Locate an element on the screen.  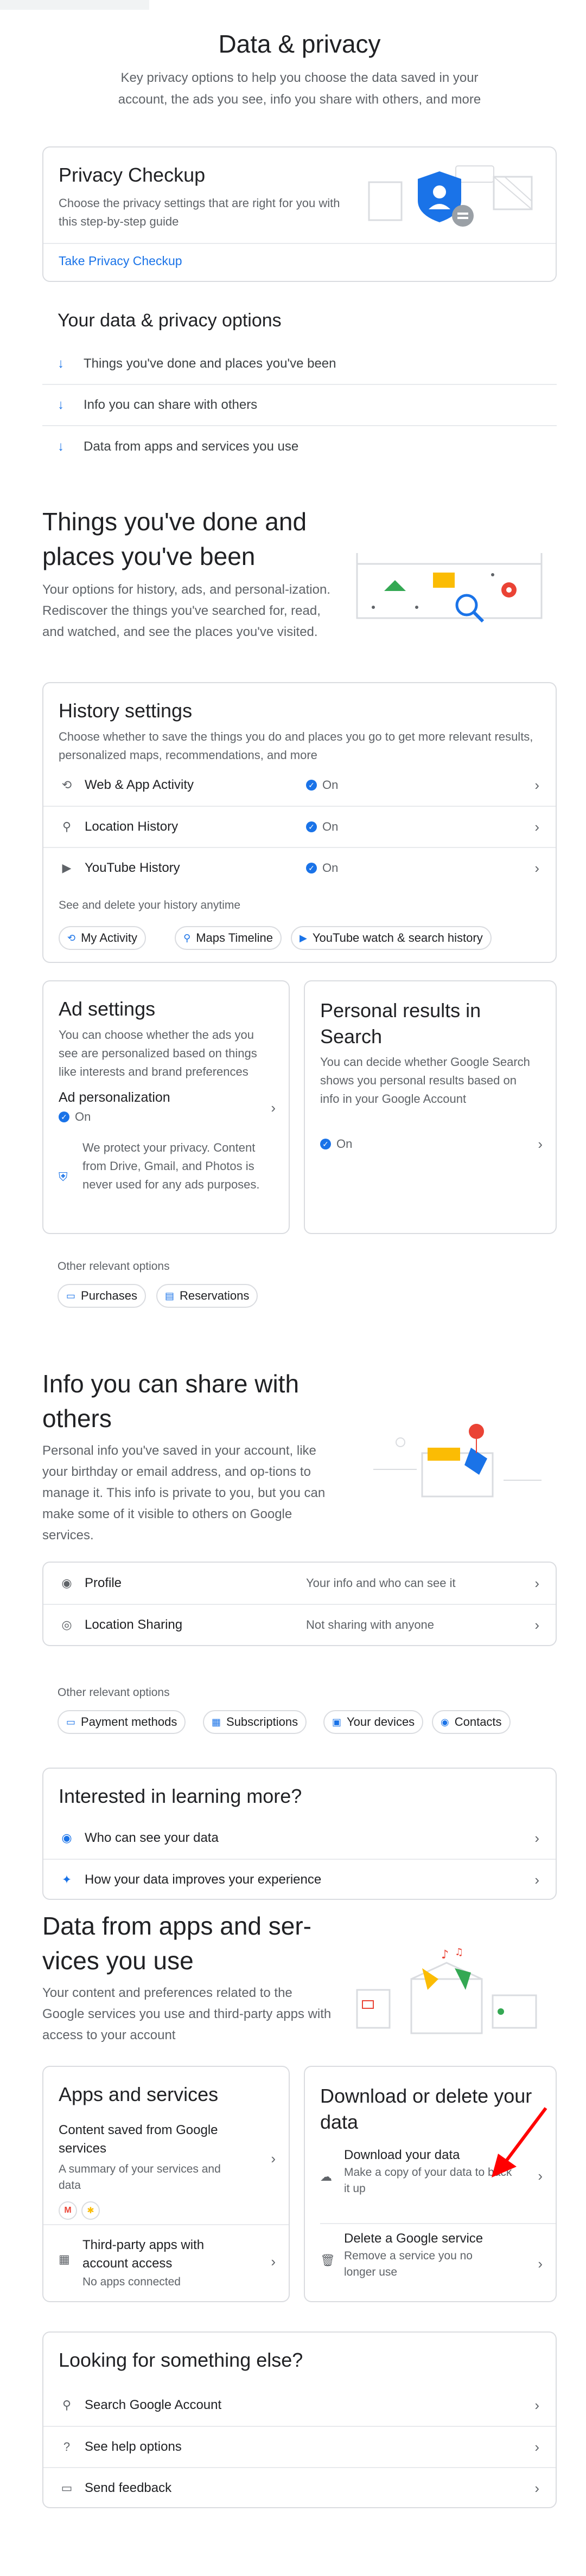
profile-row: ◉ Profile Your info and who can see it › is located at coordinates (299, 1583).